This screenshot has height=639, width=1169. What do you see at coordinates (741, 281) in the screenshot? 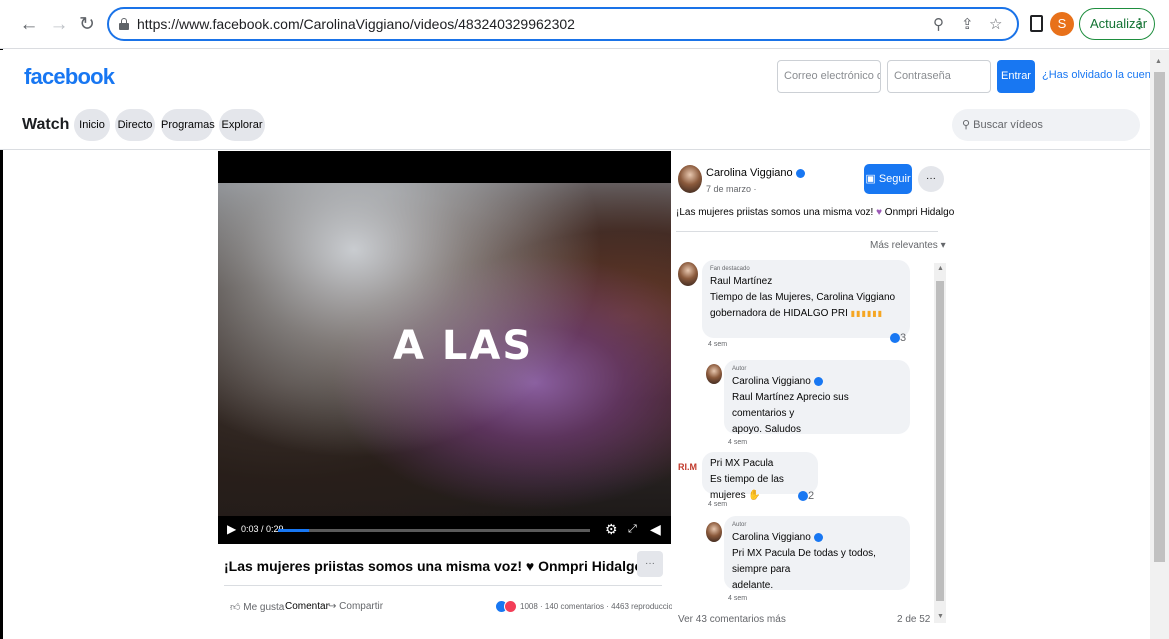
I see `commenter-name: Raul Martínez` at bounding box center [741, 281].